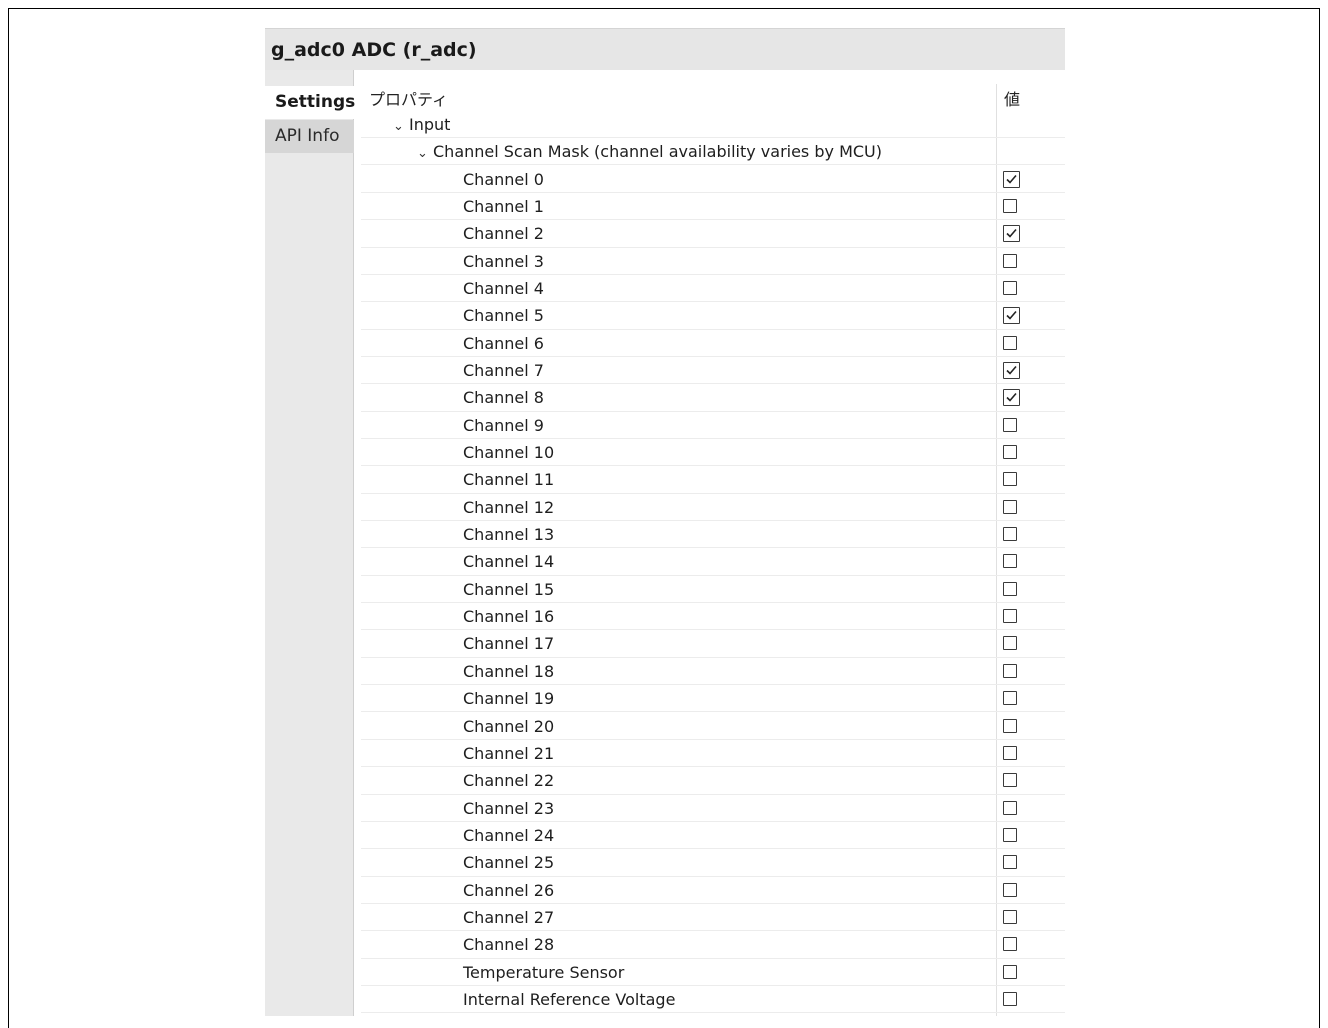 The image size is (1328, 1028). I want to click on property-label: Channel 19, so click(509, 699).